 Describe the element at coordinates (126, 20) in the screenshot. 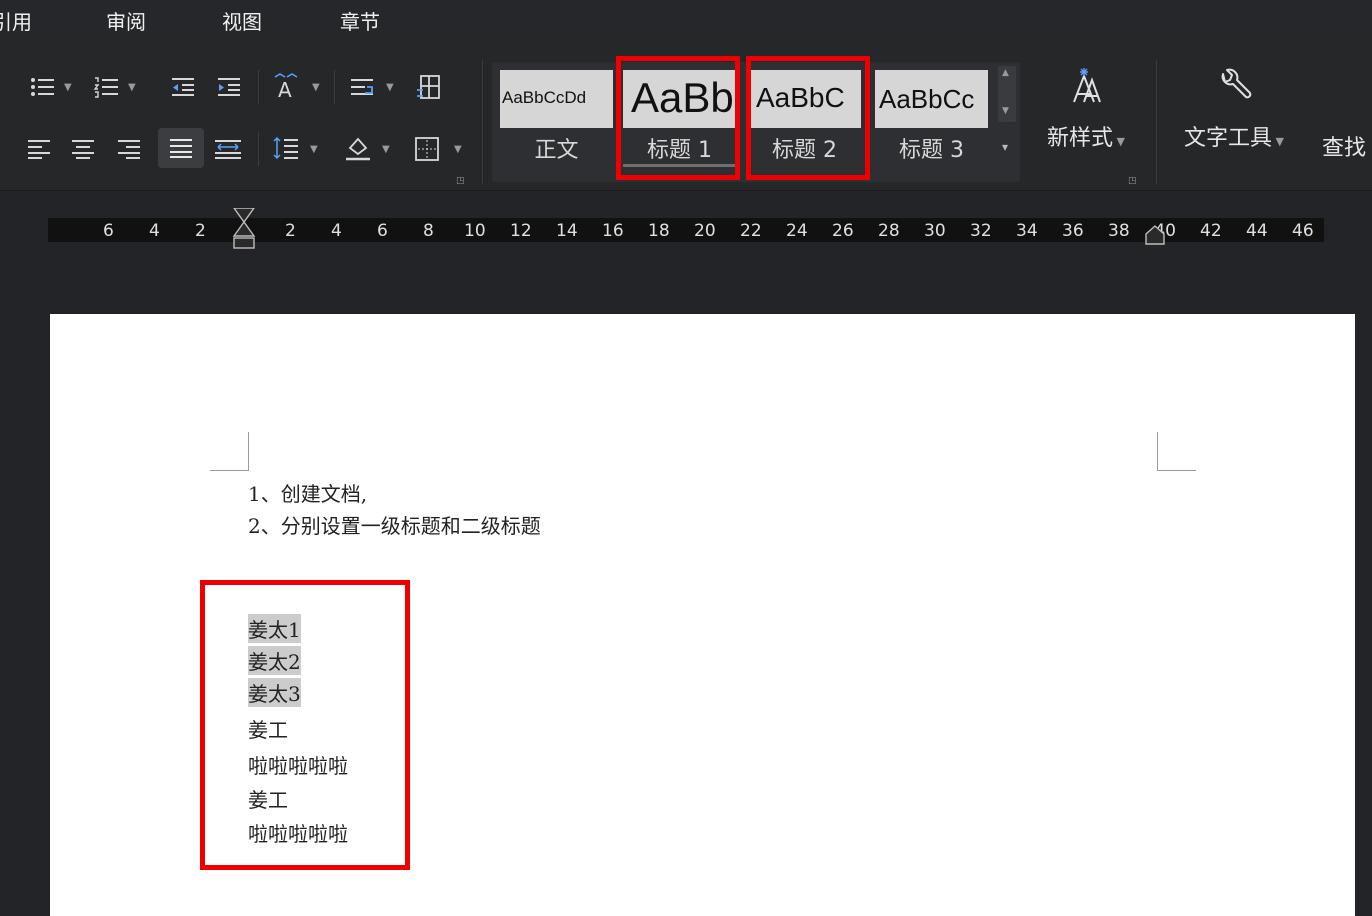

I see `menu-review: 审阅` at that location.